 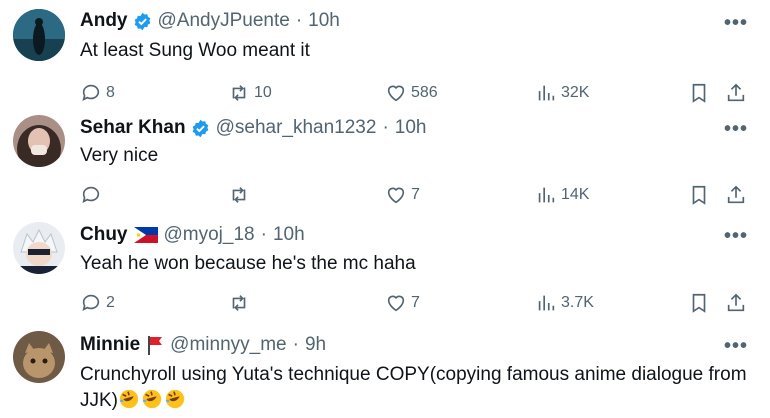 I want to click on like-count: 586, so click(x=424, y=92).